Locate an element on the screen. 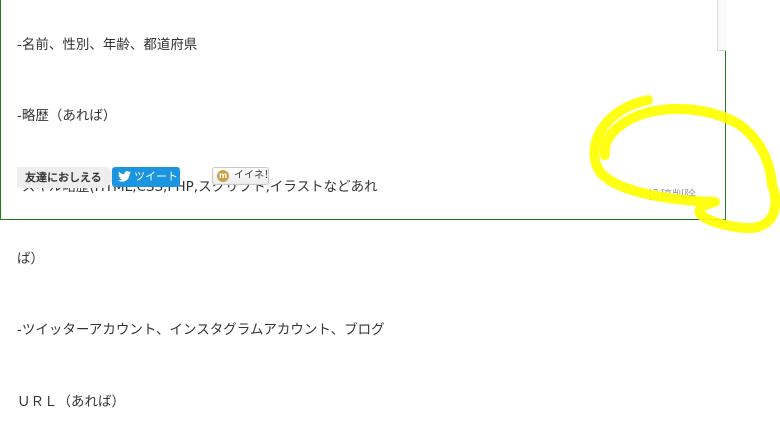  post-line: -略歴（あれば） is located at coordinates (67, 115).